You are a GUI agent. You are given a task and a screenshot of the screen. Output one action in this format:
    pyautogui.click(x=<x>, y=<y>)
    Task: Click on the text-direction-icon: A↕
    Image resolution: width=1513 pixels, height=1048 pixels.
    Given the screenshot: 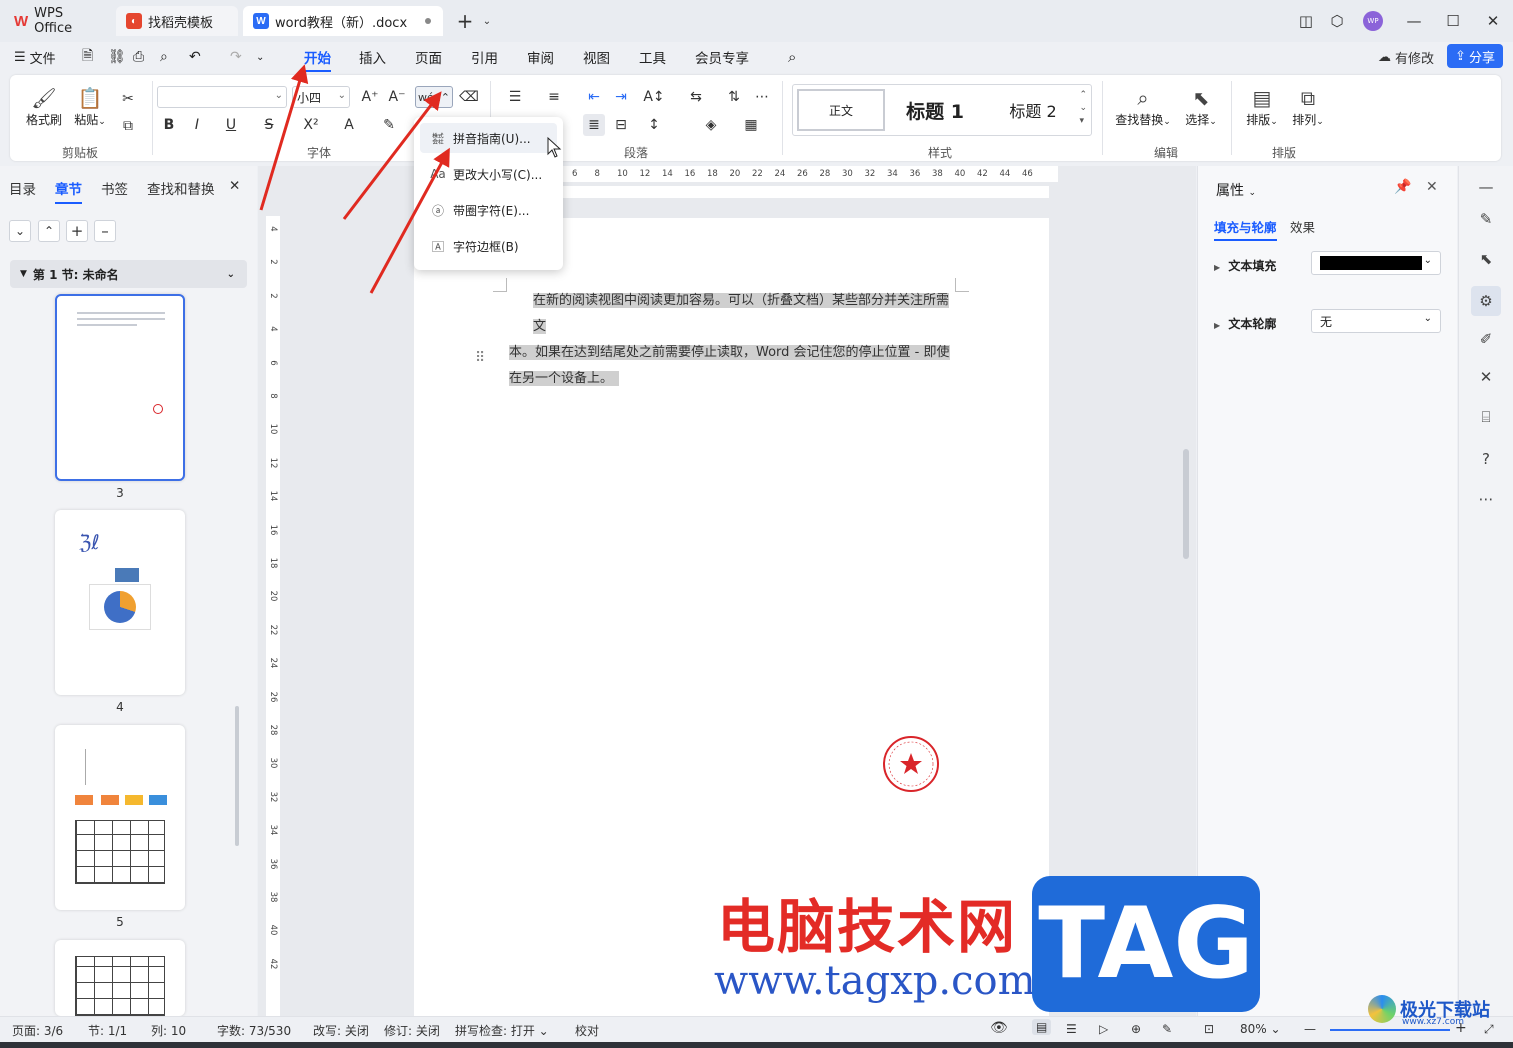 What is the action you would take?
    pyautogui.click(x=654, y=97)
    